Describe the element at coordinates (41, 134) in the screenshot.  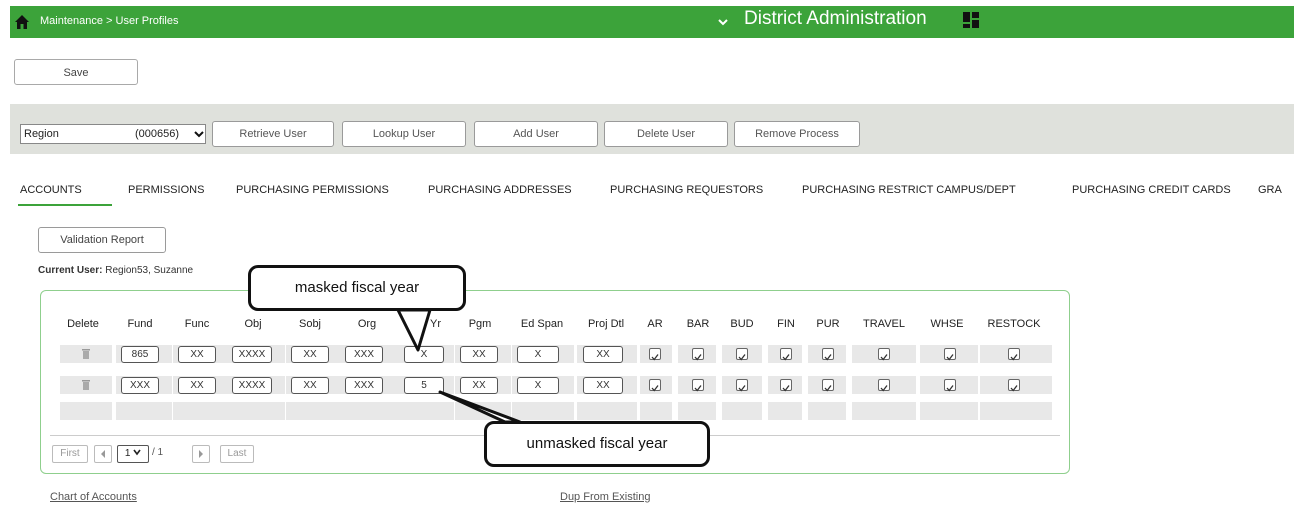
I see `user-select-name: Region` at that location.